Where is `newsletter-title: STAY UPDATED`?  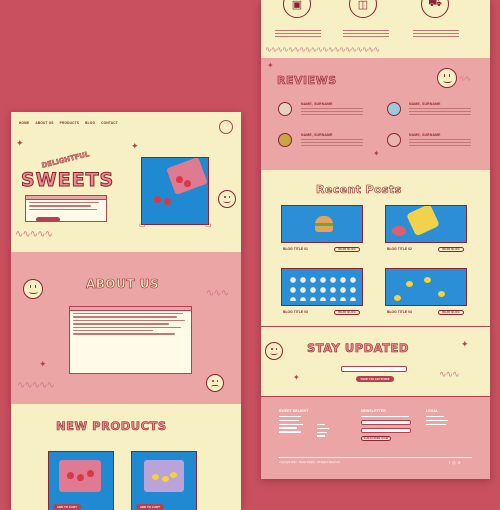
newsletter-title: STAY UPDATED is located at coordinates (358, 348).